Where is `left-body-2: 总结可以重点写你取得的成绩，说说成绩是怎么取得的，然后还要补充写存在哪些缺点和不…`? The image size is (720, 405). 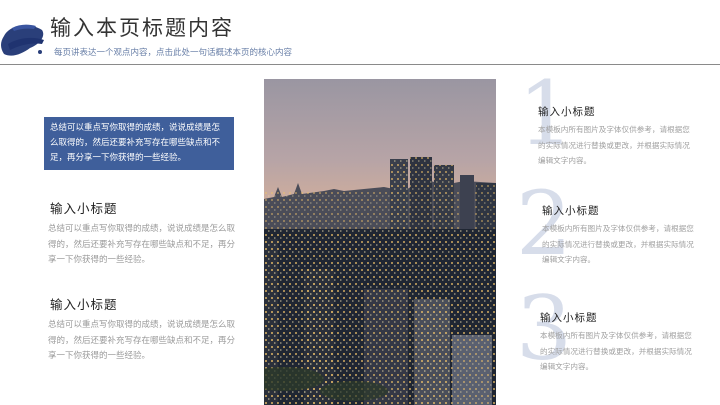
left-body-2: 总结可以重点写你取得的成绩，说说成绩是怎么取得的，然后还要补充写存在哪些缺点和不… is located at coordinates (142, 340).